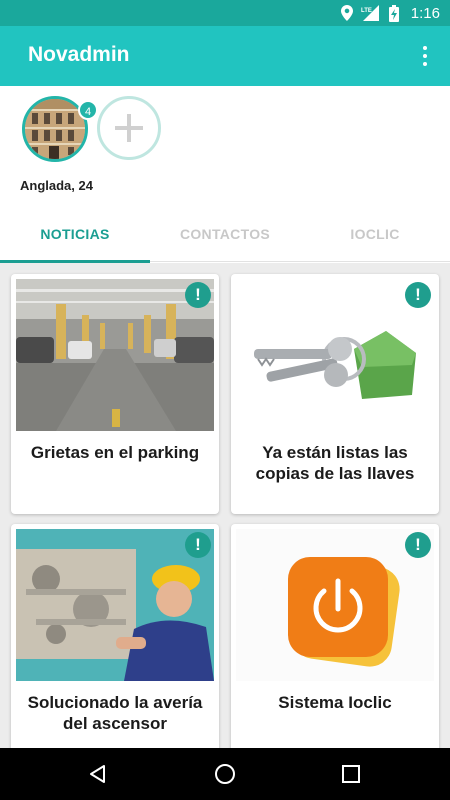  I want to click on app-title: Novadmin, so click(79, 54).